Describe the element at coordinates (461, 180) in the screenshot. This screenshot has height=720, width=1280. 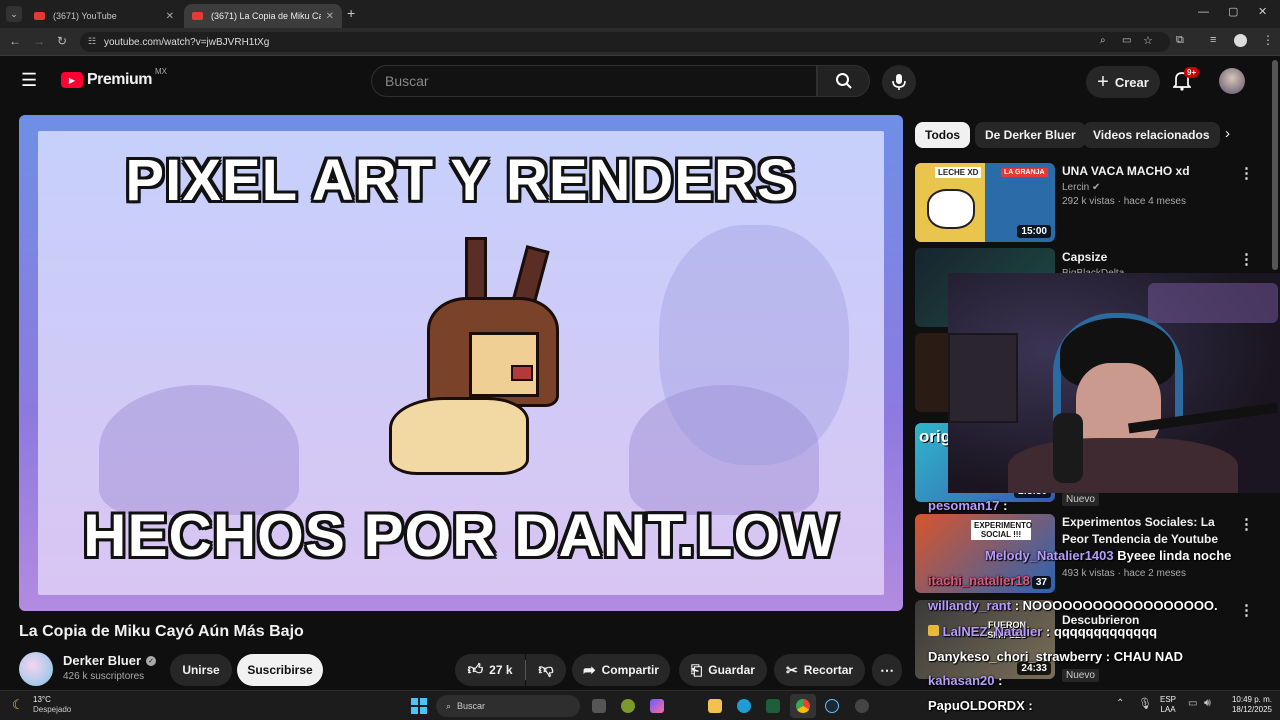
I see `thumbnail-headline-top: PIXEL ART Y RENDERS` at that location.